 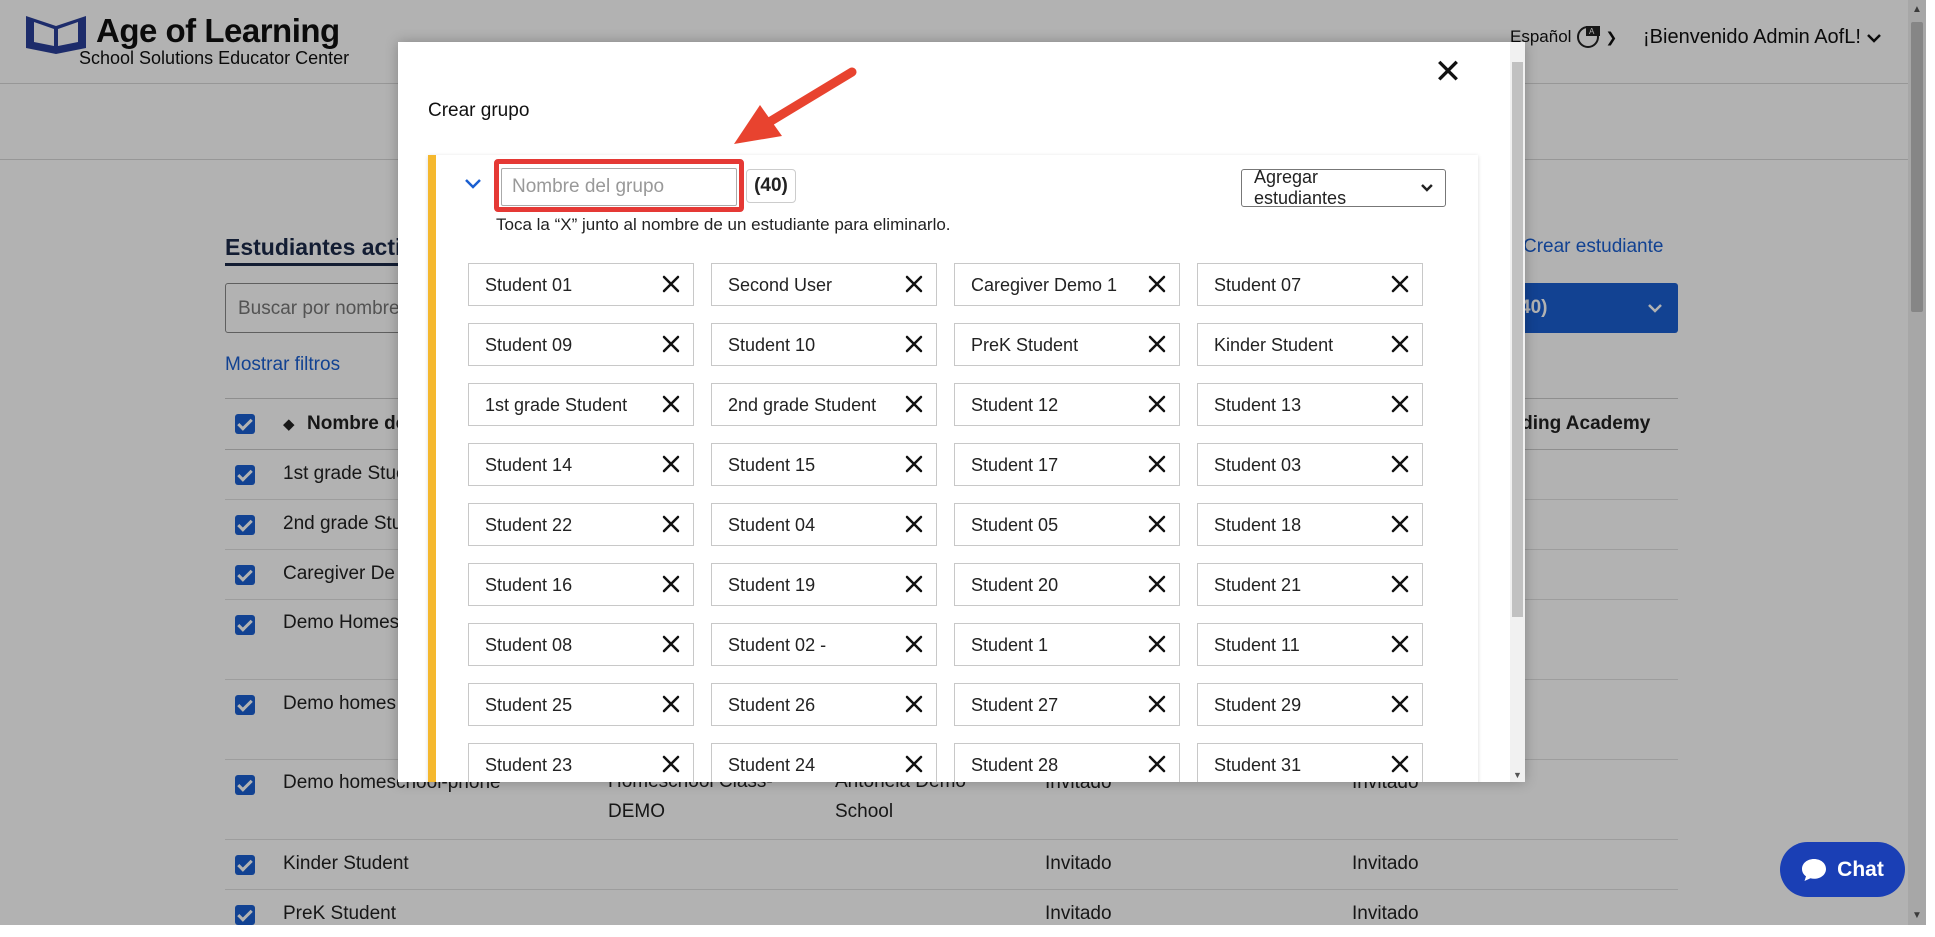 What do you see at coordinates (824, 344) in the screenshot?
I see `student-chip: Student 10` at bounding box center [824, 344].